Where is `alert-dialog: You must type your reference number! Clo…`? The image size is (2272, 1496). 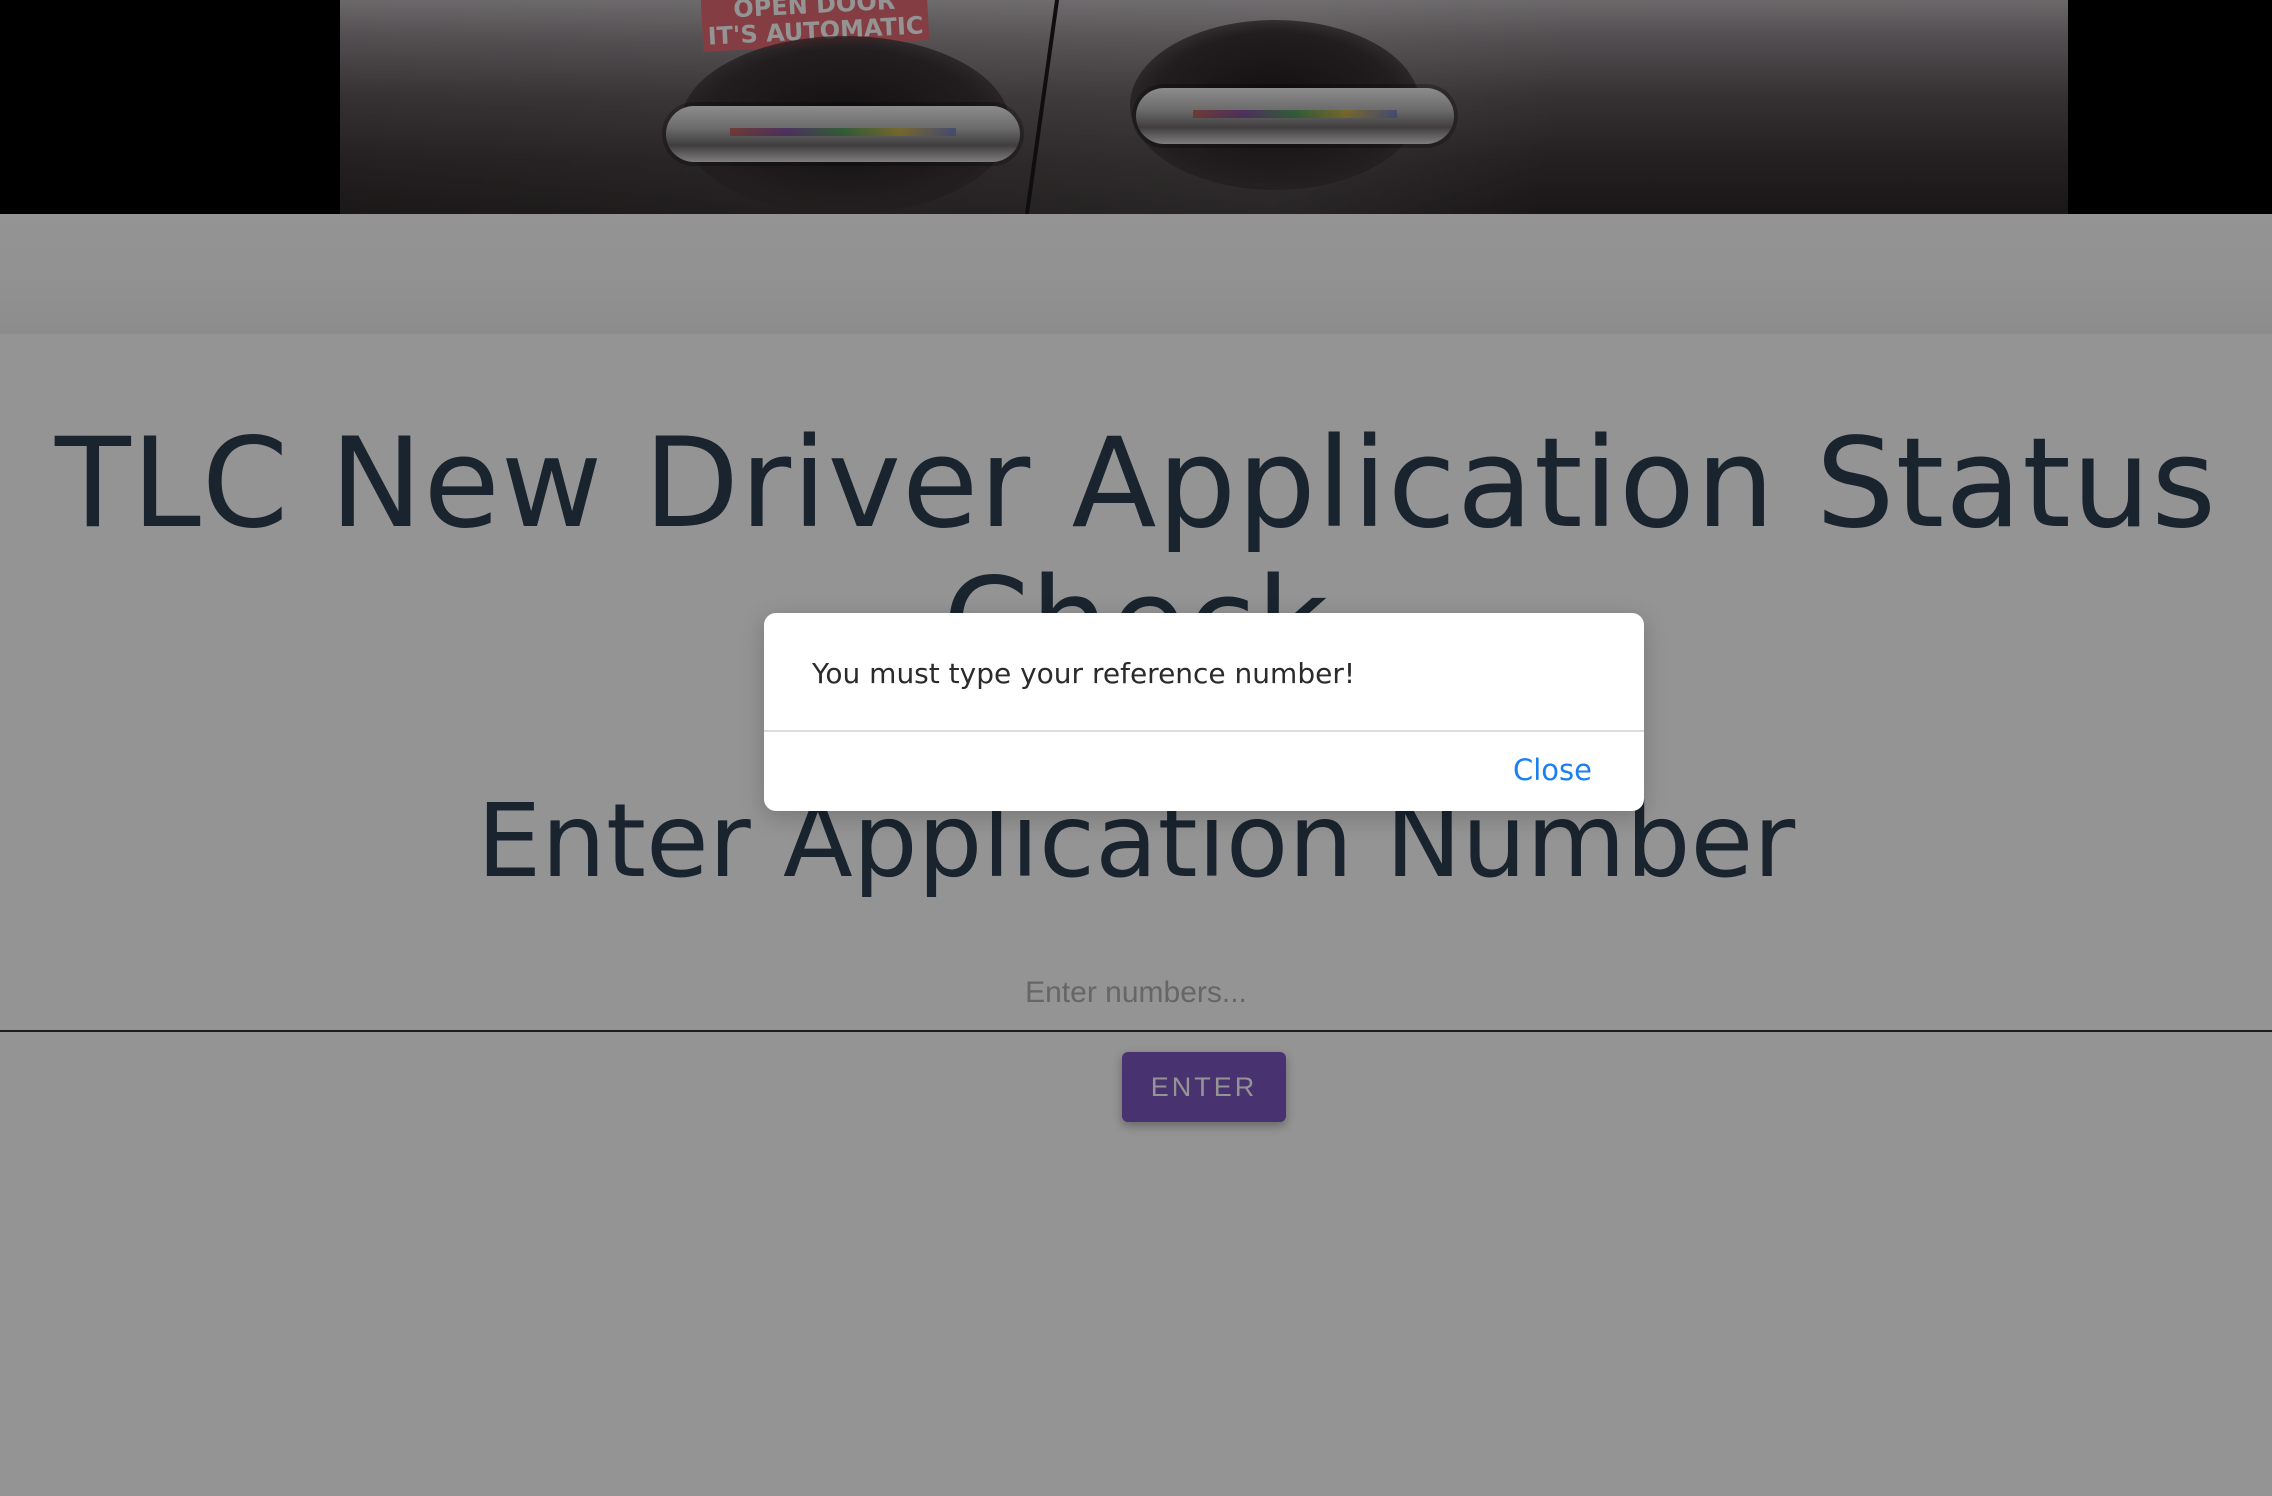 alert-dialog: You must type your reference number! Clo… is located at coordinates (1204, 712).